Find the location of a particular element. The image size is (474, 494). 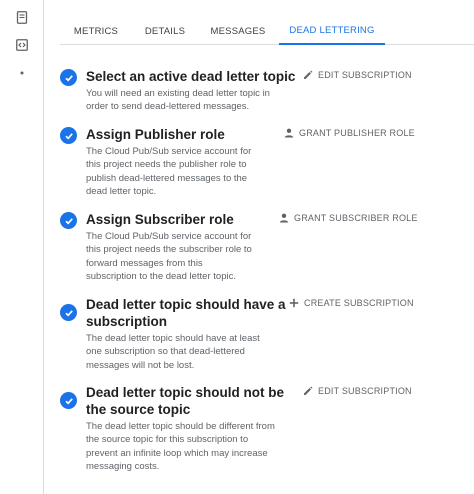

grant-subscriber-role-button: GRANT SUBSCRIBER ROLE is located at coordinates (348, 218).